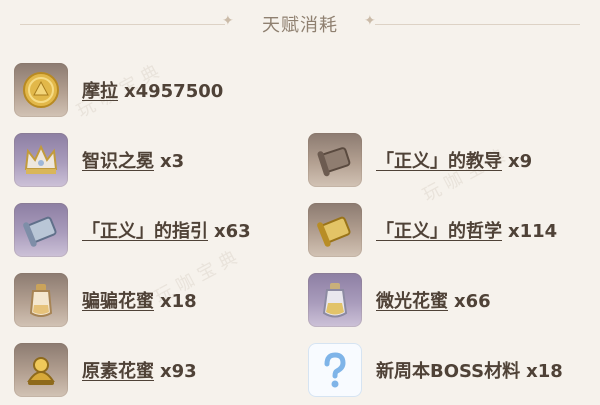 The image size is (600, 405). Describe the element at coordinates (448, 371) in the screenshot. I see `material-name: 新周本BOSS材料` at that location.